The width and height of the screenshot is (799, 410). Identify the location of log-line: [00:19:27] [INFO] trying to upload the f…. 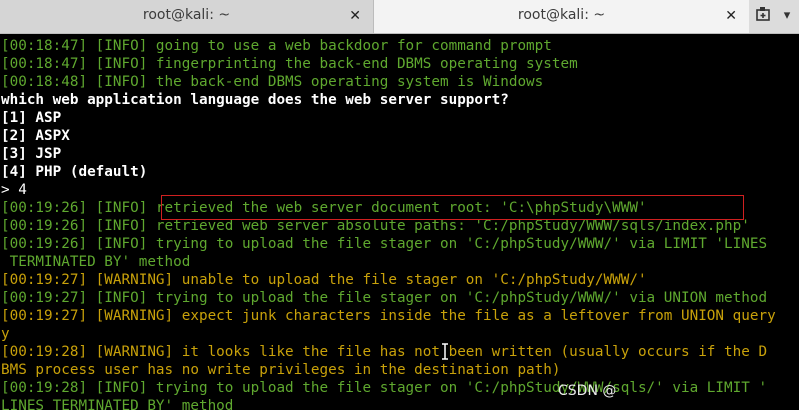
(384, 298).